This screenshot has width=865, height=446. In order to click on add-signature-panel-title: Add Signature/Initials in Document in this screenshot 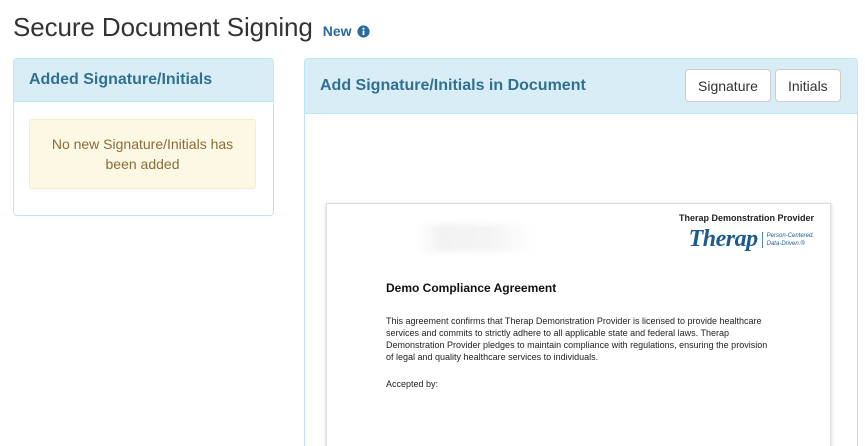, I will do `click(453, 85)`.